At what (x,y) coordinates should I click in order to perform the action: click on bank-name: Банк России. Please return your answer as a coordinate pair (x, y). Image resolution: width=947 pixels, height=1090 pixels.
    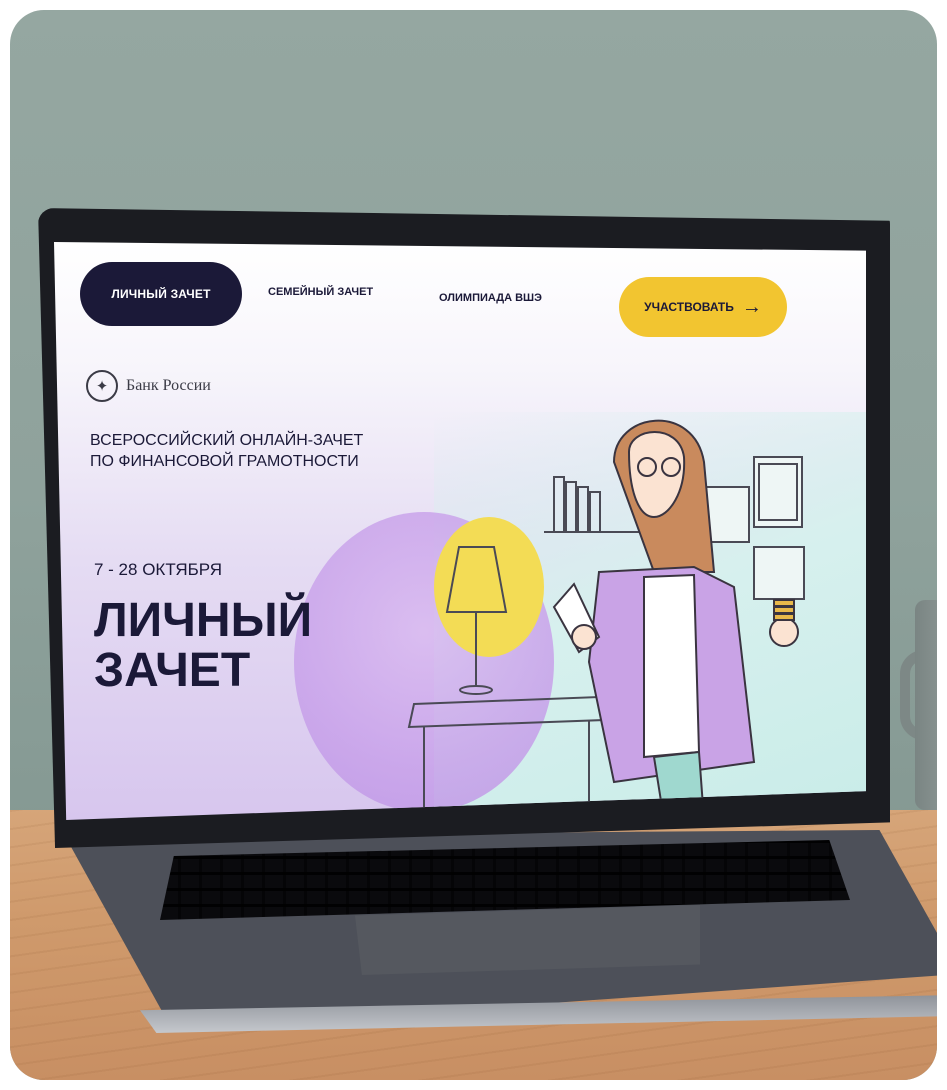
    Looking at the image, I should click on (168, 385).